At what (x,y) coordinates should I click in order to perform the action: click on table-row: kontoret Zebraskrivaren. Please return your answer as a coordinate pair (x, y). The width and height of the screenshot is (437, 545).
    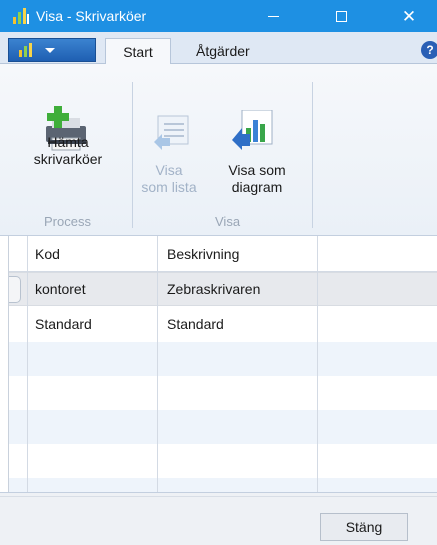
    Looking at the image, I should click on (223, 289).